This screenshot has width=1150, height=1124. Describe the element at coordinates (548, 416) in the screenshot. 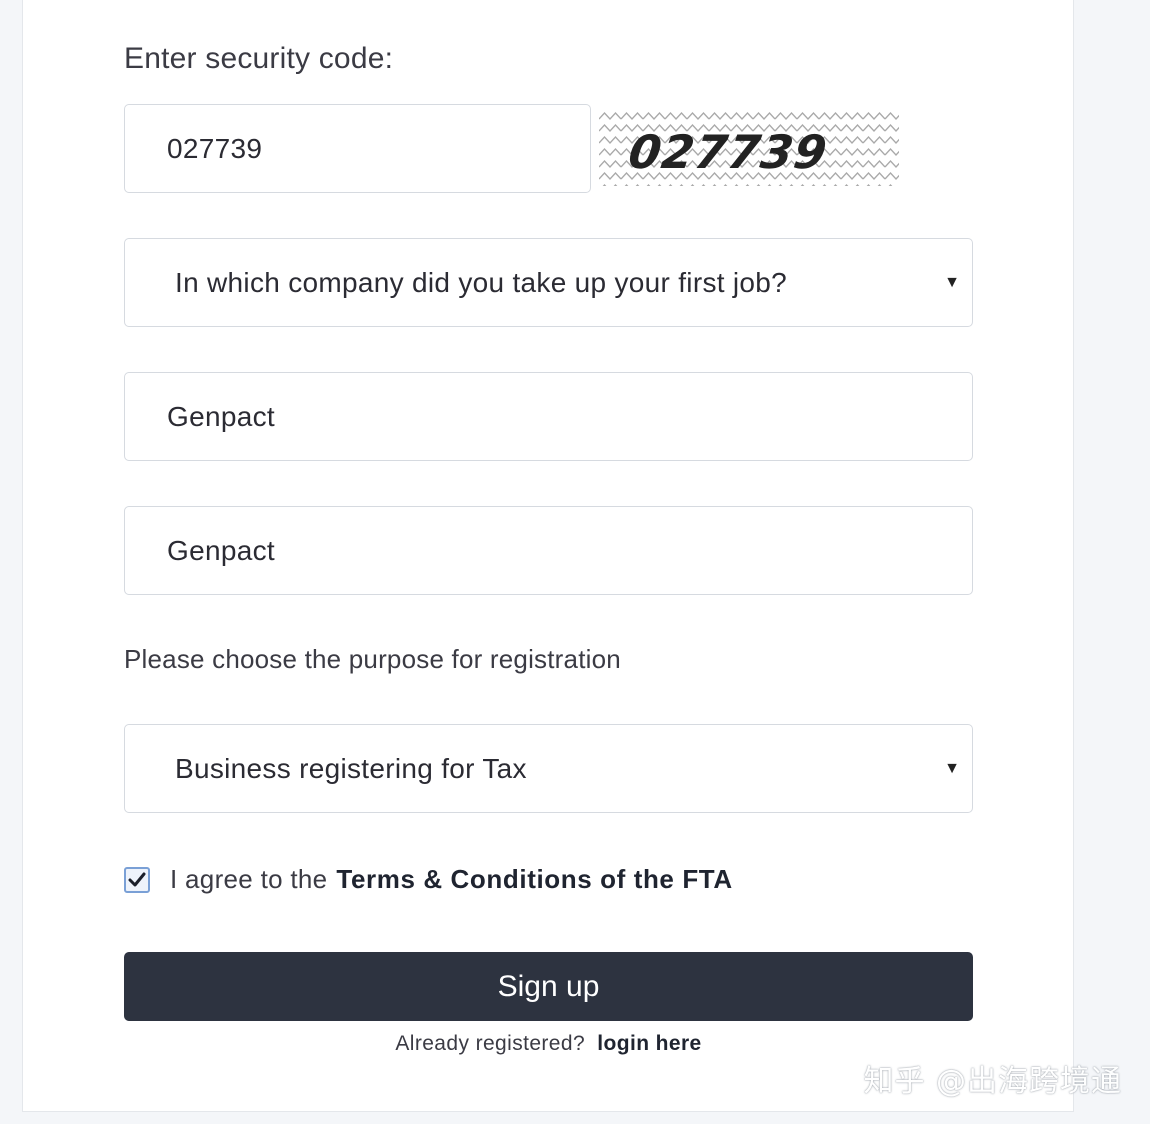

I see `security-answer-input: Genpact` at that location.